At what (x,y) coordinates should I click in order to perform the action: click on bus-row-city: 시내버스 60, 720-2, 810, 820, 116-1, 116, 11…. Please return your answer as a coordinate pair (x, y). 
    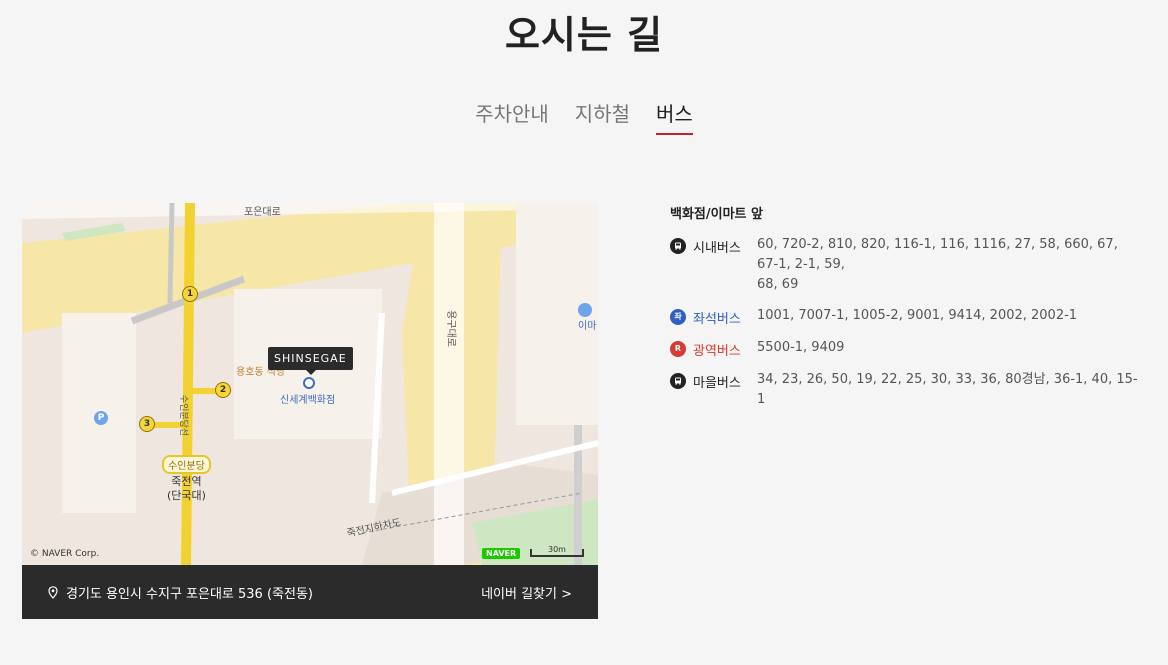
    Looking at the image, I should click on (905, 266).